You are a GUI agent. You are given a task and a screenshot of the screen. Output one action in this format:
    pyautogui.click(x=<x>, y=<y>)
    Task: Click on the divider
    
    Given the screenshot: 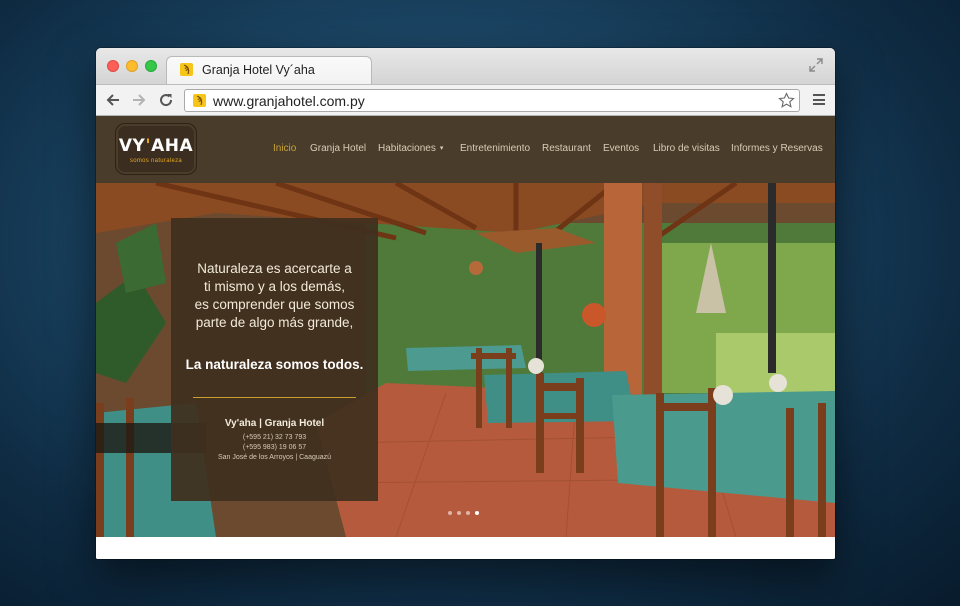 What is the action you would take?
    pyautogui.click(x=274, y=397)
    